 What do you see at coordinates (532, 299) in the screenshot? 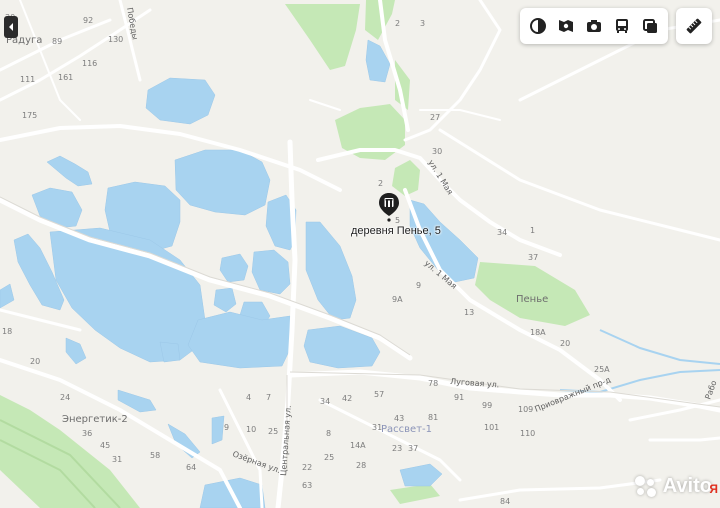
I see `place-label-penye: Пенье` at bounding box center [532, 299].